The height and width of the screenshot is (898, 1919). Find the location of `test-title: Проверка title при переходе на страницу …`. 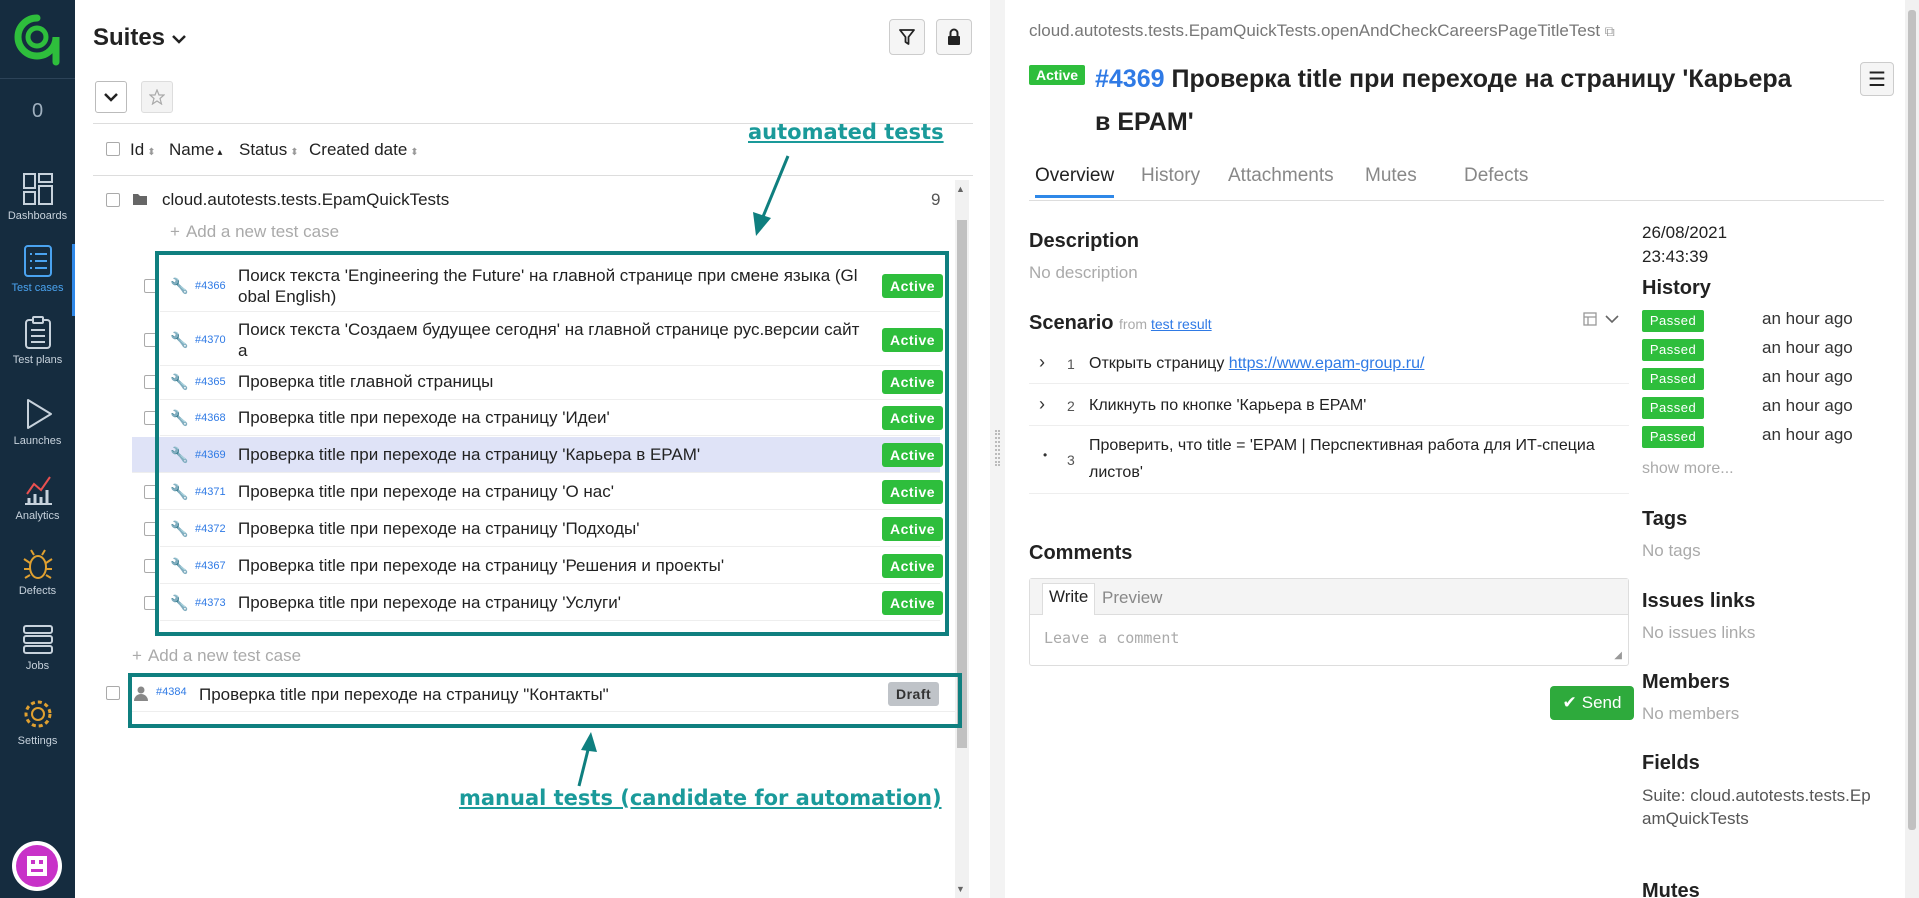

test-title: Проверка title при переходе на страницу … is located at coordinates (1443, 100).